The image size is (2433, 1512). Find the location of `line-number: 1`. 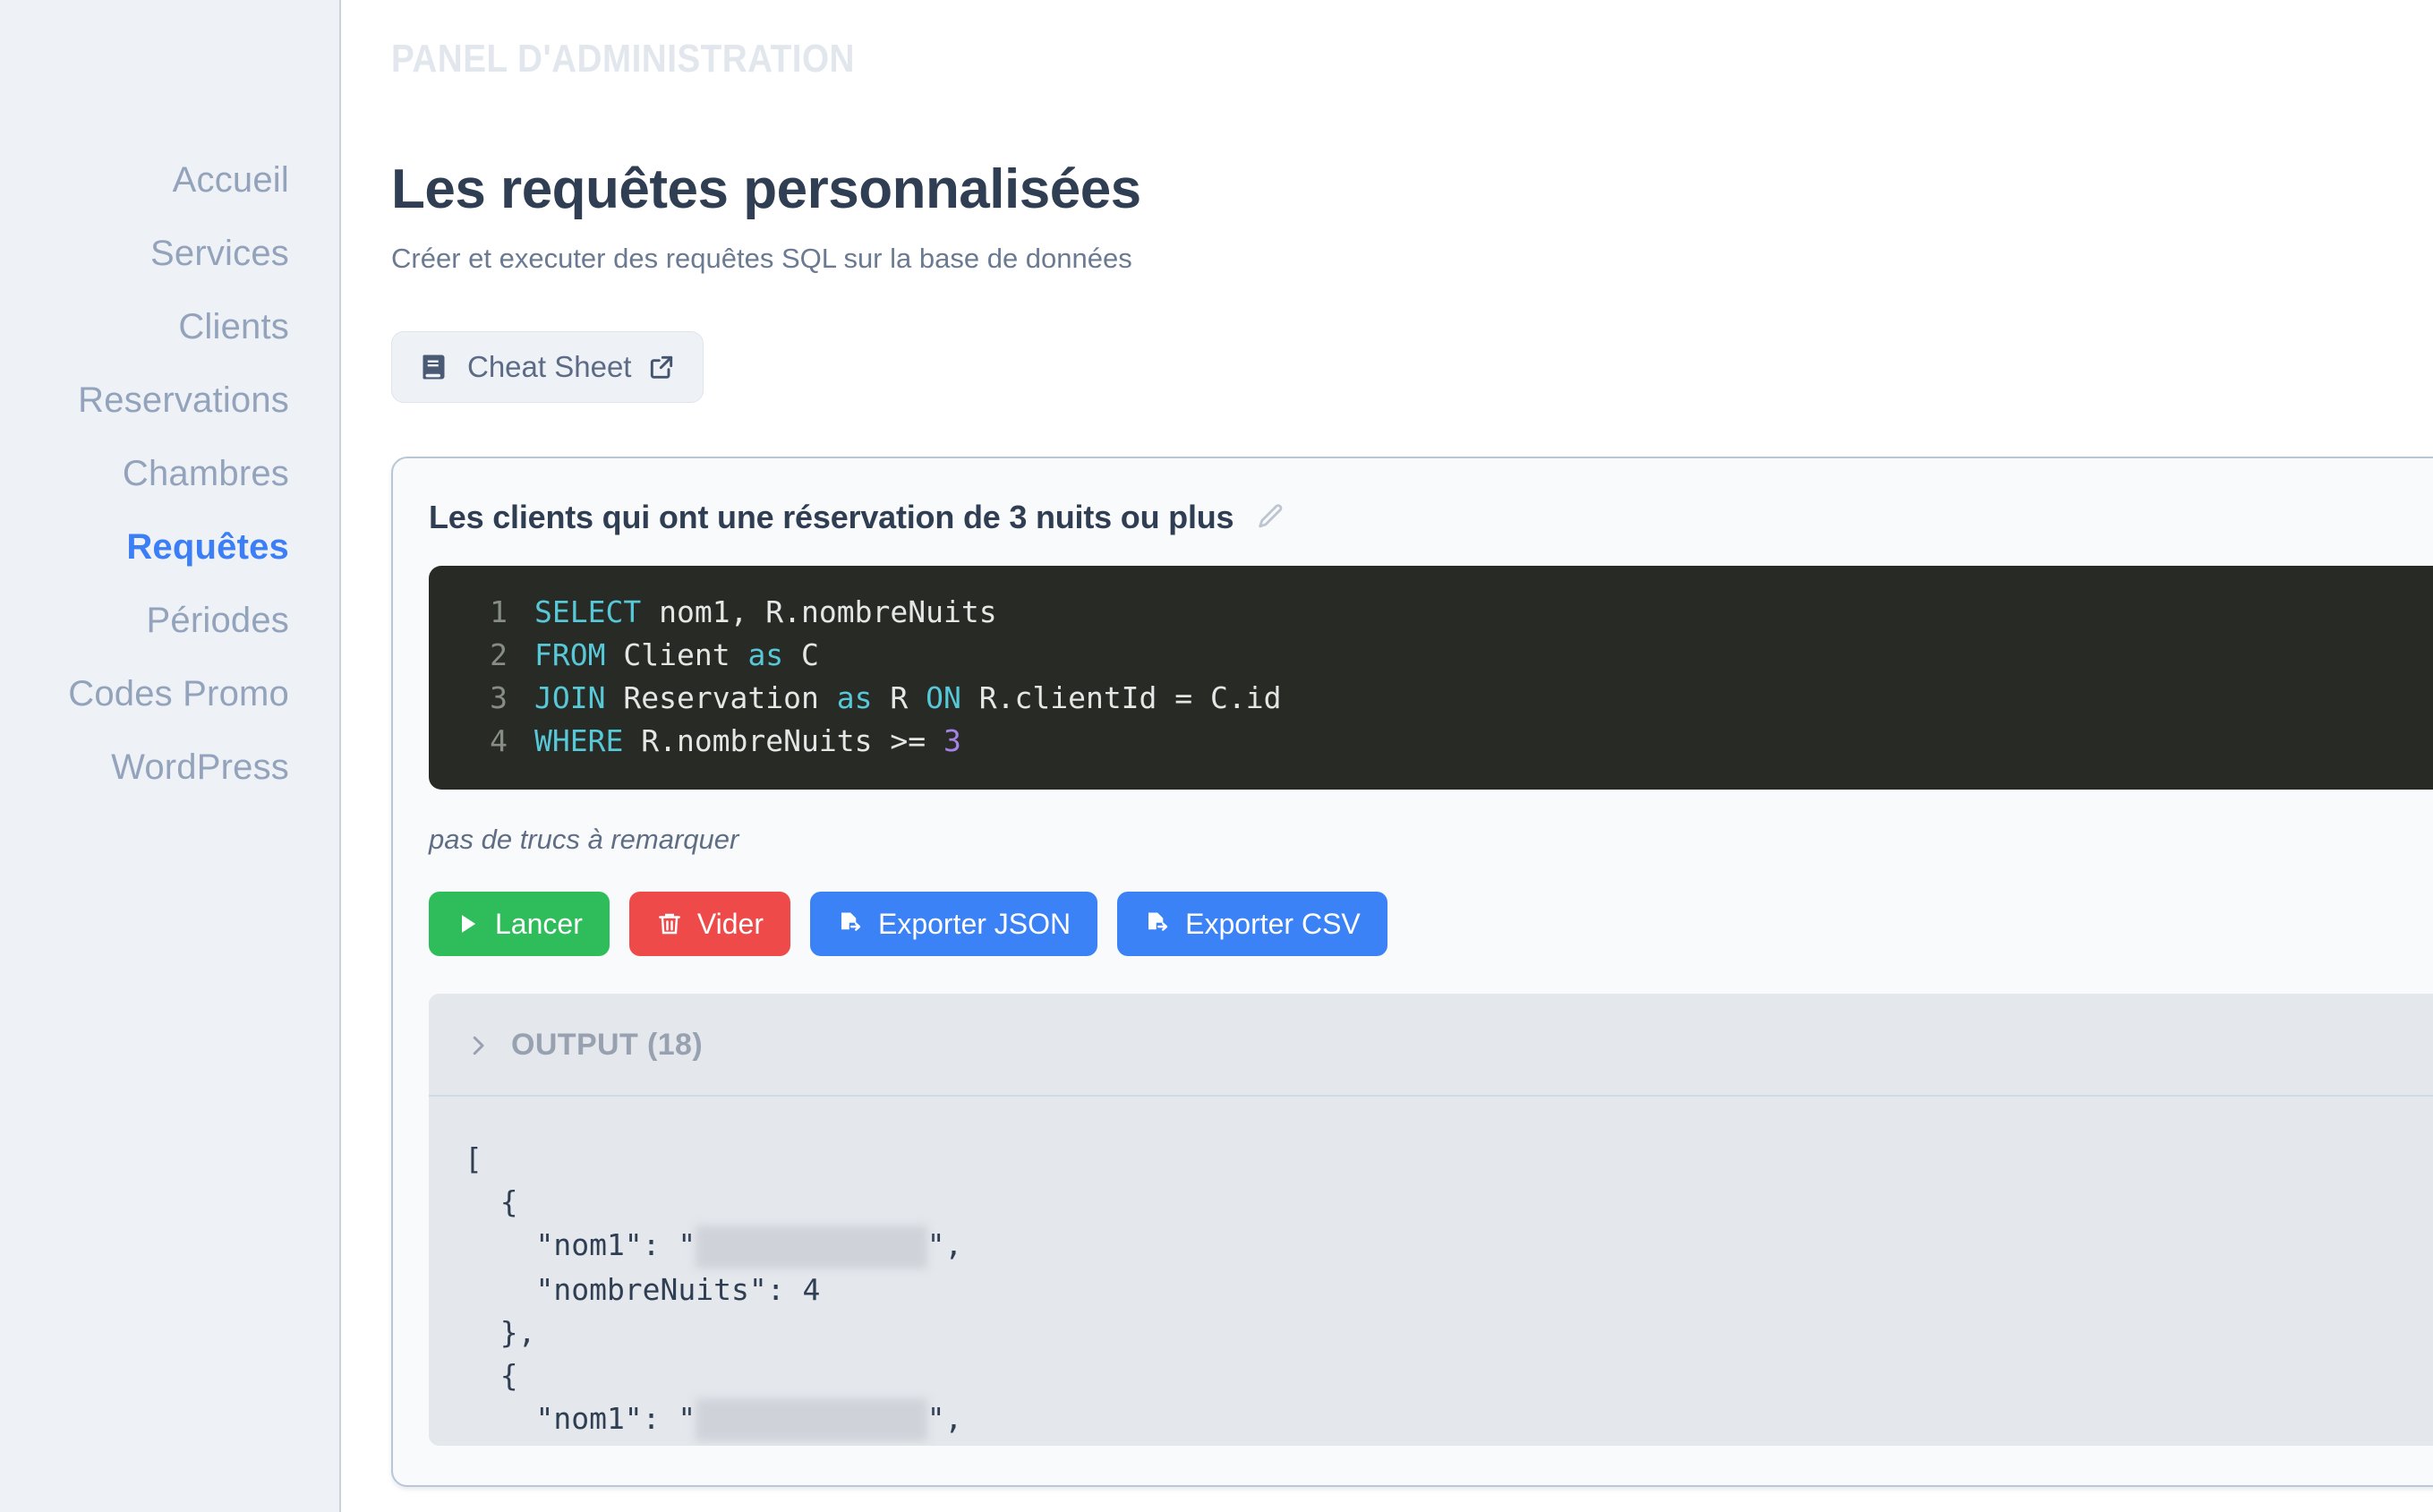

line-number: 1 is located at coordinates (499, 611).